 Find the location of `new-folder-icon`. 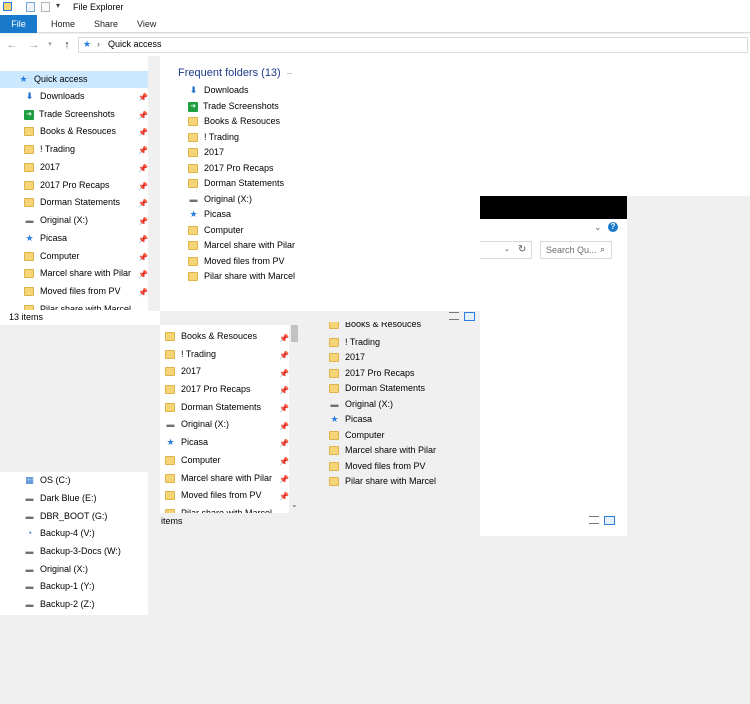

new-folder-icon is located at coordinates (45, 7).